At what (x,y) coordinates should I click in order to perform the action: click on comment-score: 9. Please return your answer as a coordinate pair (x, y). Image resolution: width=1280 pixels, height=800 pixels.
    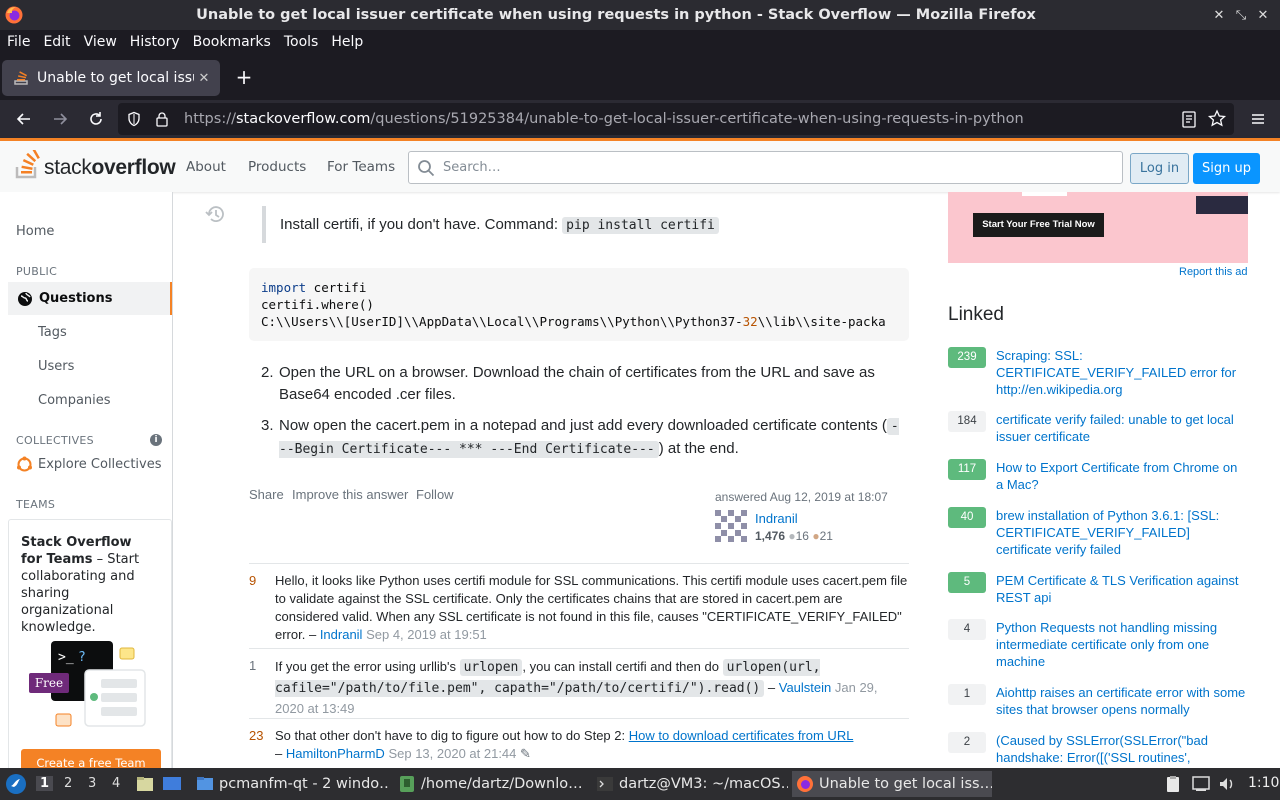
    Looking at the image, I should click on (253, 580).